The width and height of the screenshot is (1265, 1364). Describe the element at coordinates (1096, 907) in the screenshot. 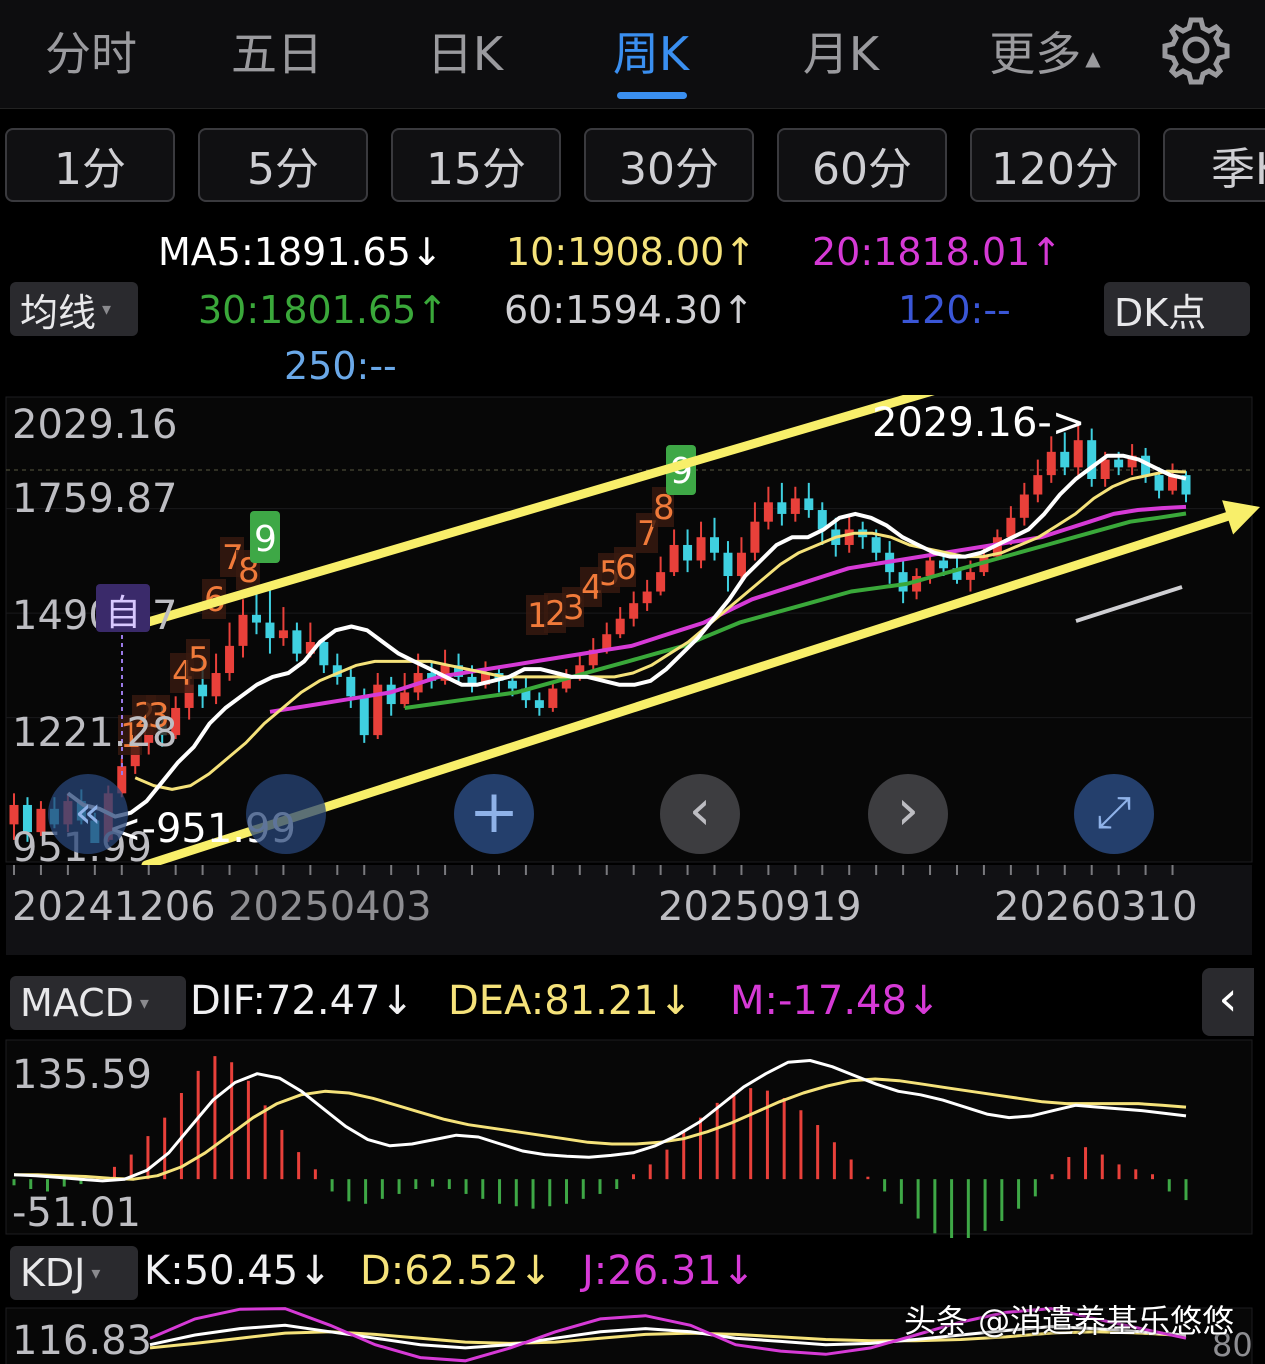

I see `date-label-4: 20260310` at that location.